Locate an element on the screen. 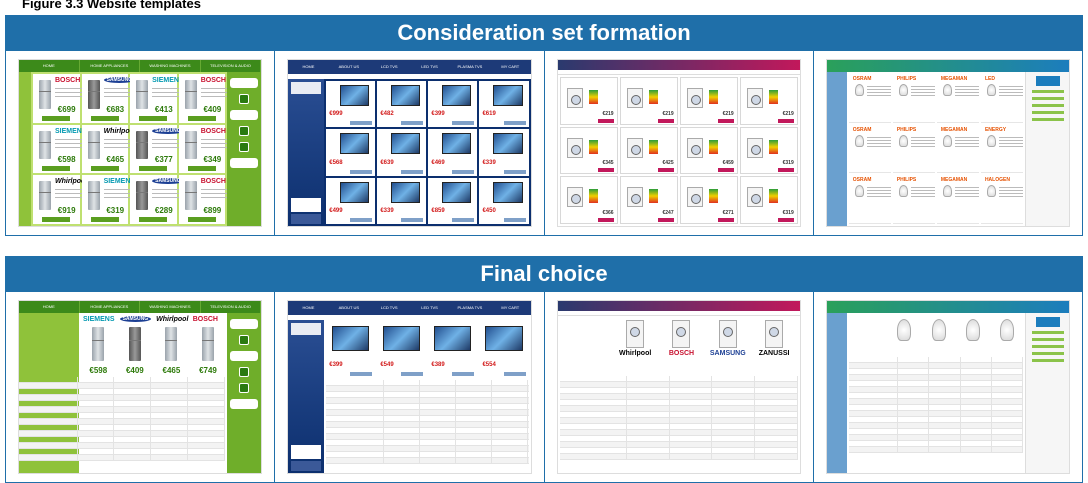  product-card: SIEMENS €319 is located at coordinates (108, 199).